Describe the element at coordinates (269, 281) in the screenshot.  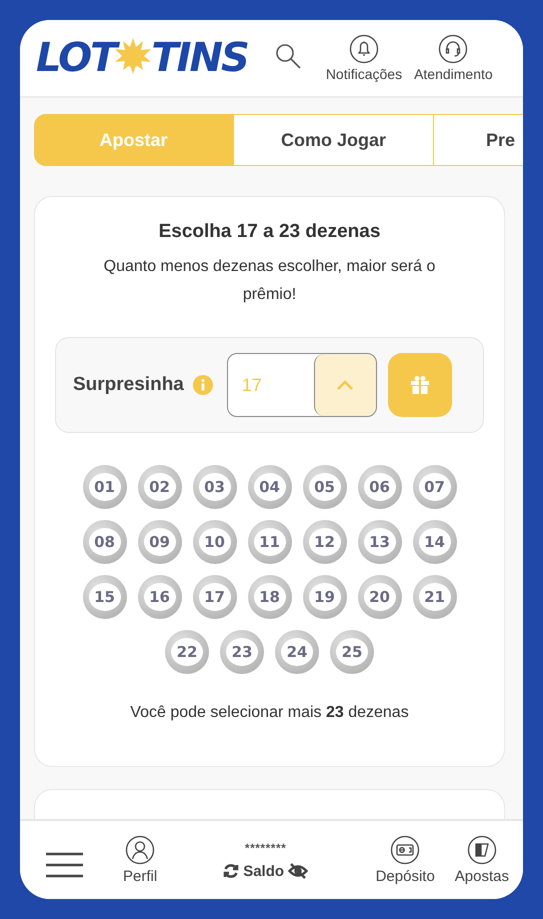
I see `card-subtitle: Quanto menos dezenas escolher, maior será o prêmio!` at that location.